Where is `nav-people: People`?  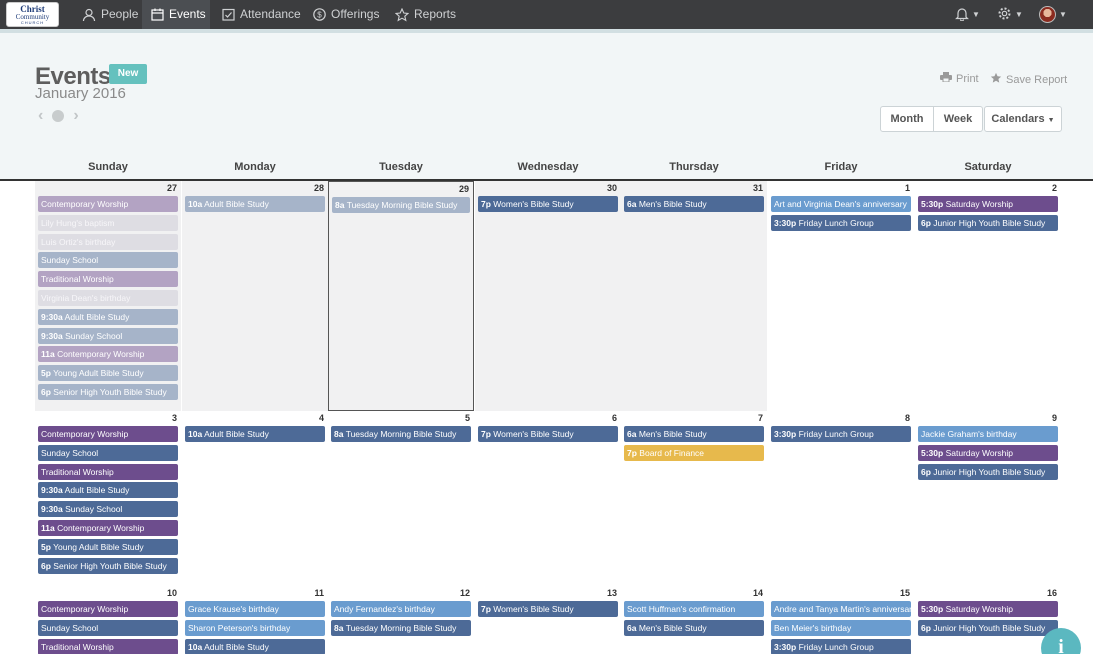
nav-people: People is located at coordinates (110, 14).